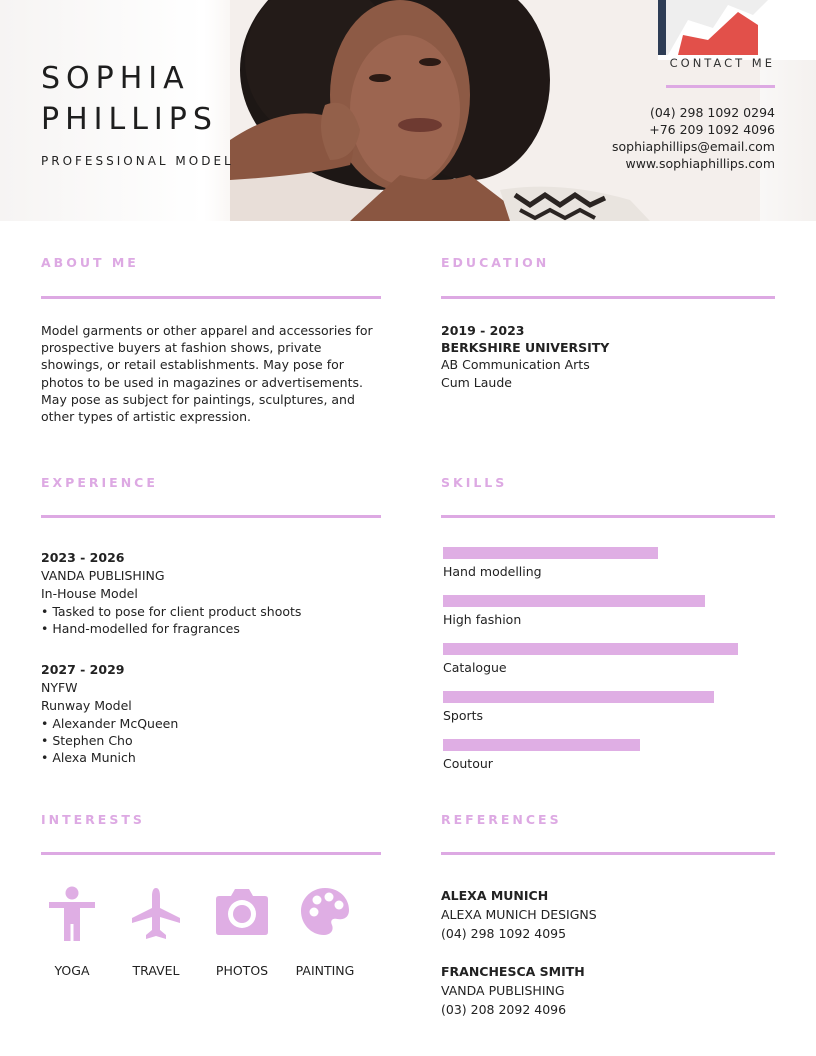 This screenshot has width=816, height=1056. What do you see at coordinates (720, 86) in the screenshot?
I see `contact-divider` at bounding box center [720, 86].